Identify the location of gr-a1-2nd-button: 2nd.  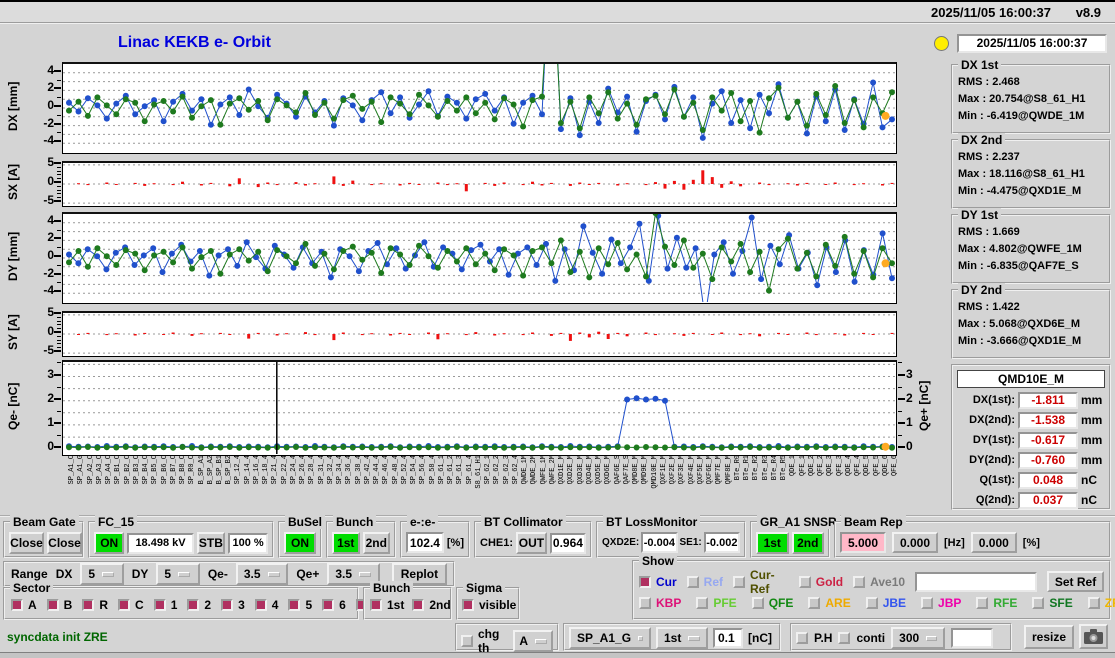
(807, 543).